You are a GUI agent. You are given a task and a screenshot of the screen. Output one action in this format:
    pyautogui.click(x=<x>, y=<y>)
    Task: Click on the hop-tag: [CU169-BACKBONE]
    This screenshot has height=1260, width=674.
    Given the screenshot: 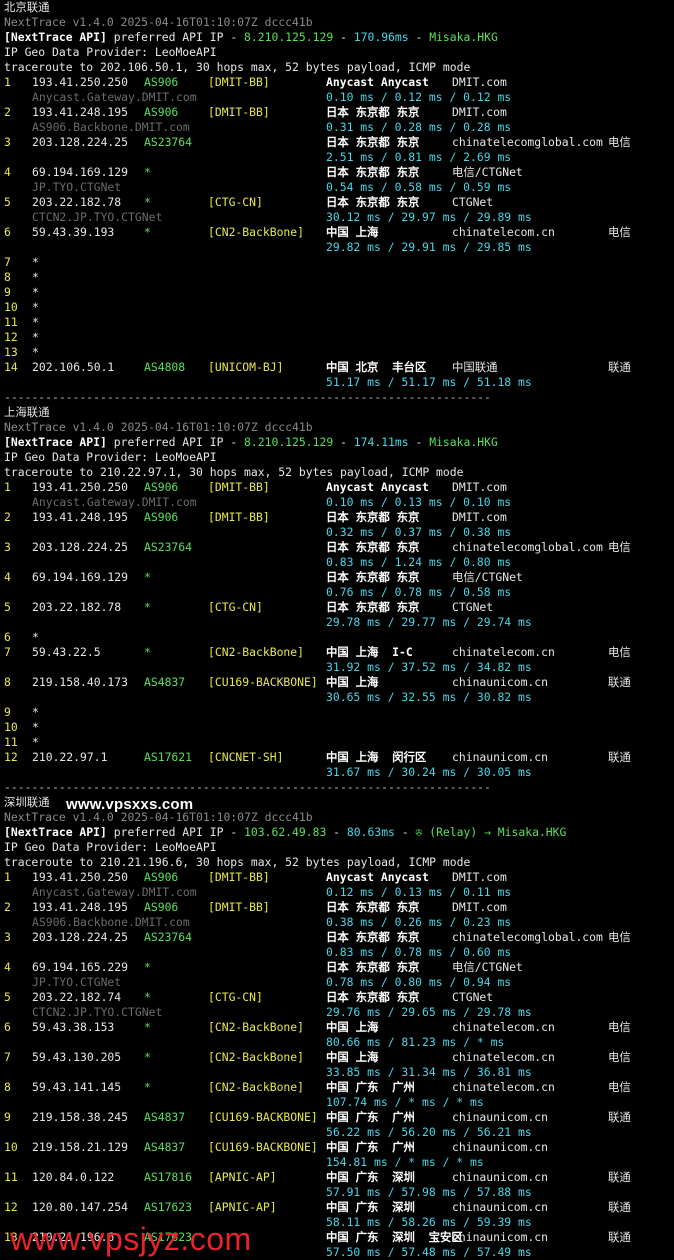 What is the action you would take?
    pyautogui.click(x=263, y=1147)
    